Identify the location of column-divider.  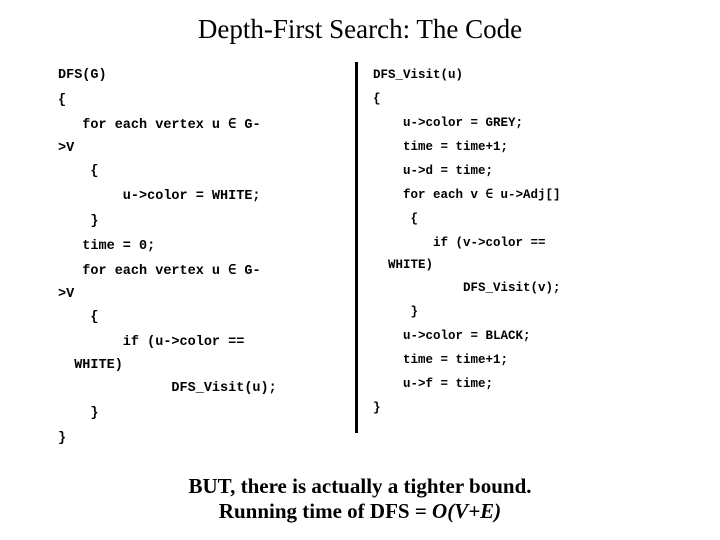
(356, 247).